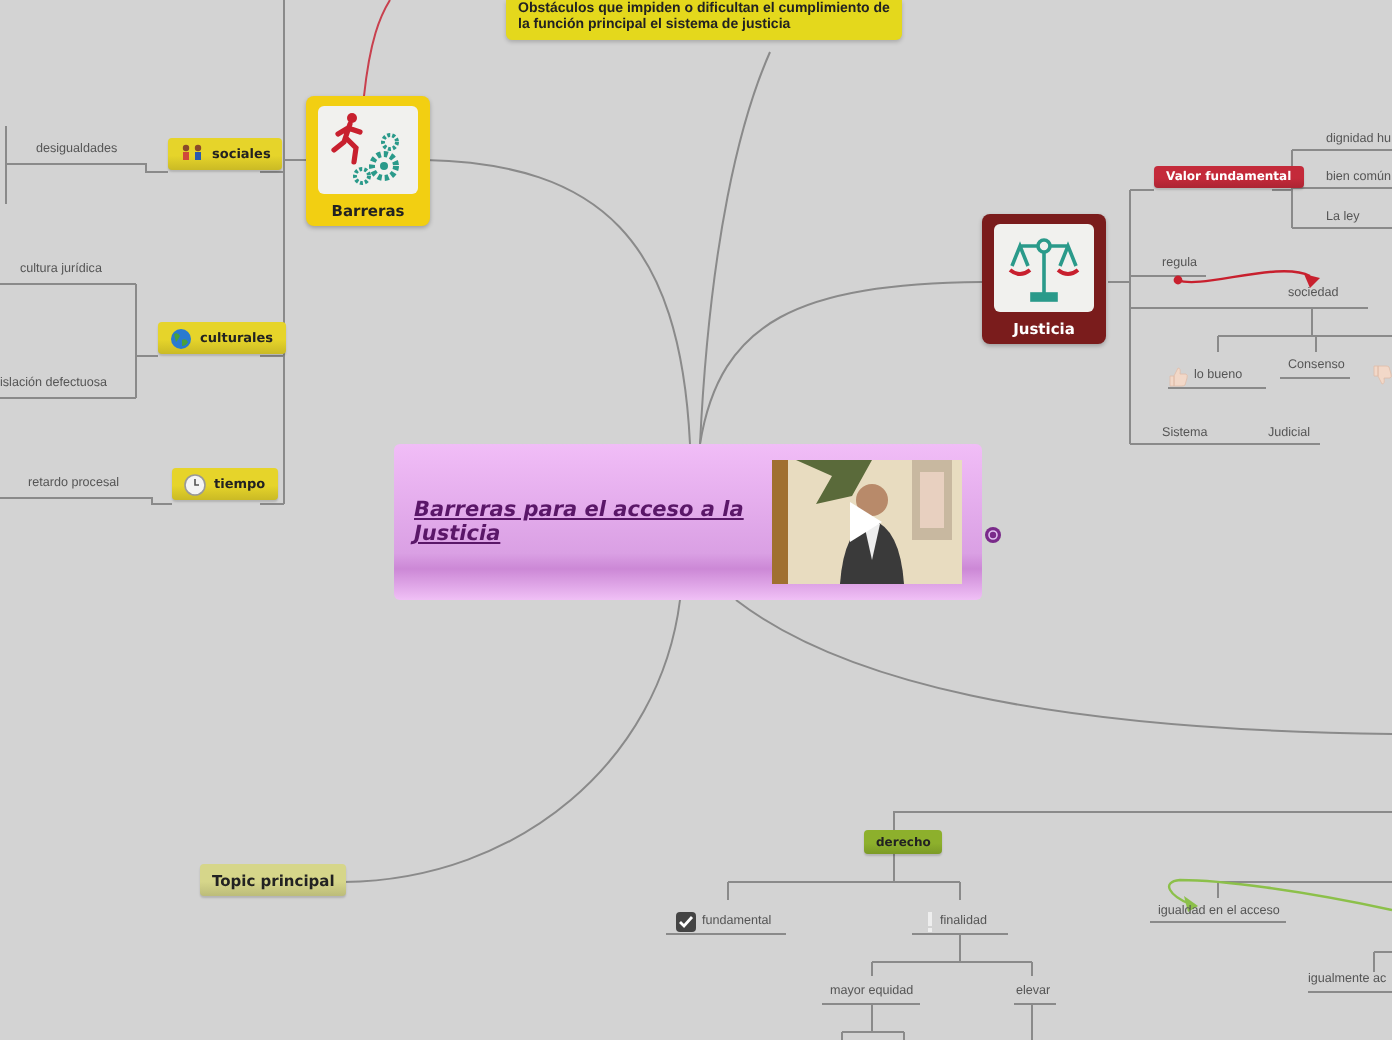  What do you see at coordinates (181, 338) in the screenshot?
I see `globe-icon` at bounding box center [181, 338].